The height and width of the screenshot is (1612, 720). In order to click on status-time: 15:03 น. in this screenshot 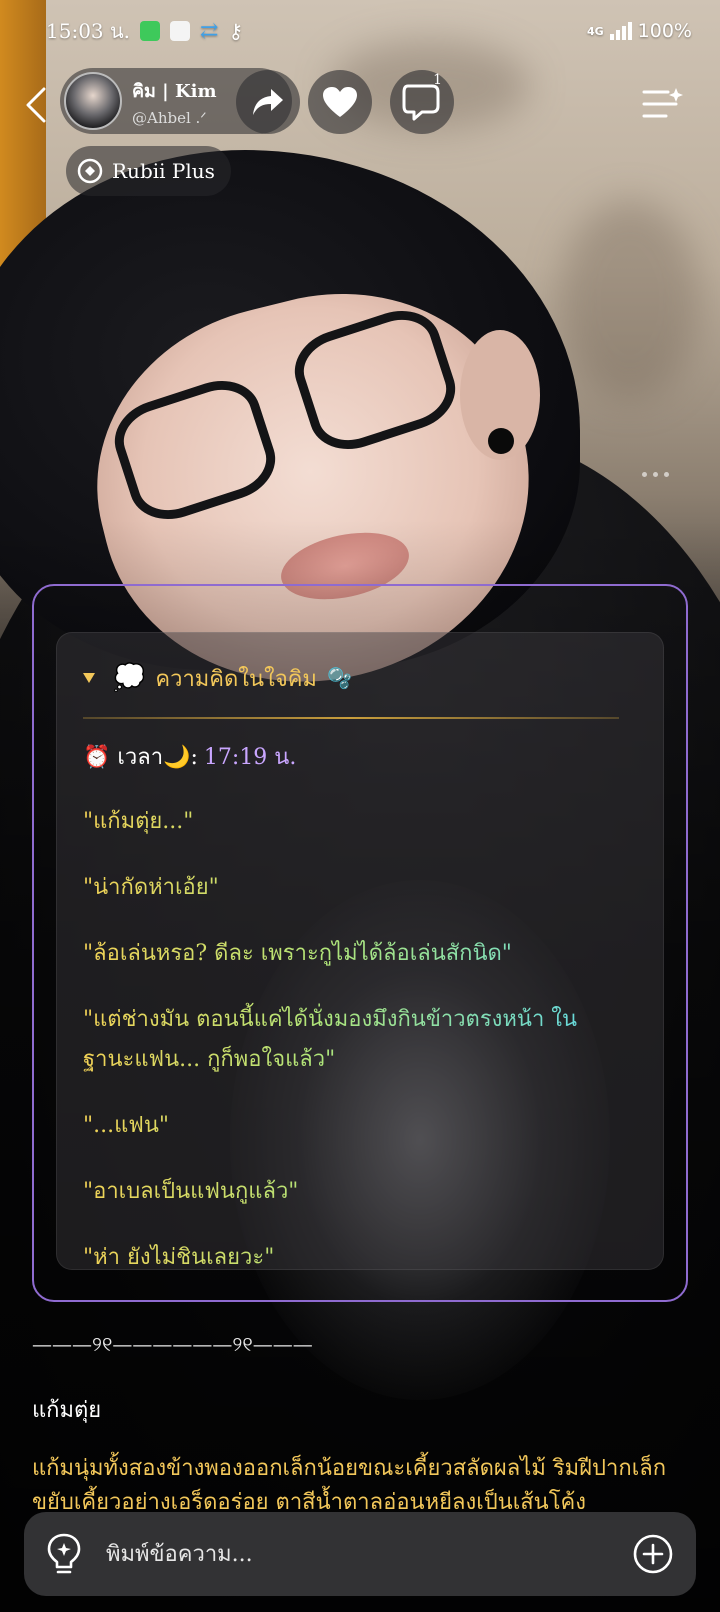, I will do `click(88, 31)`.